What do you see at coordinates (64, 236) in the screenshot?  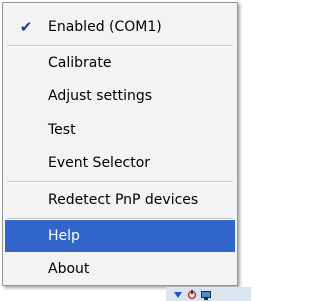 I see `menu-item-help-label: Help` at bounding box center [64, 236].